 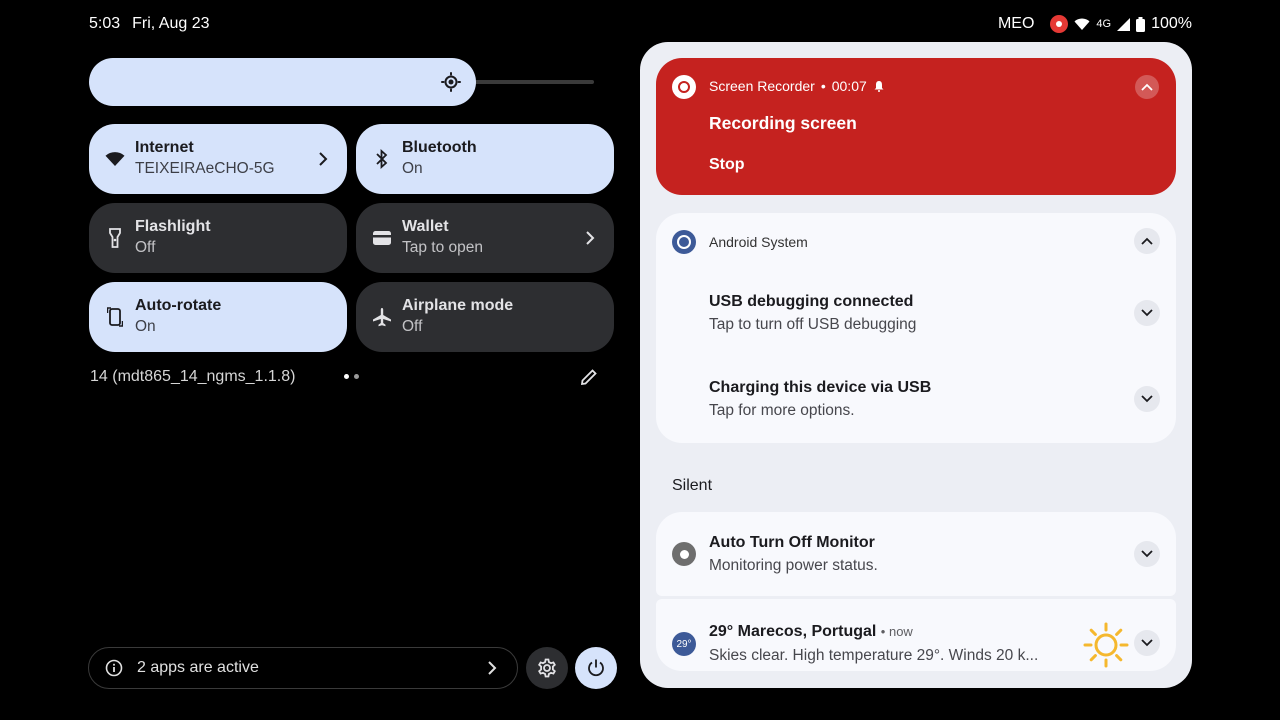 I want to click on page-dot, so click(x=356, y=376).